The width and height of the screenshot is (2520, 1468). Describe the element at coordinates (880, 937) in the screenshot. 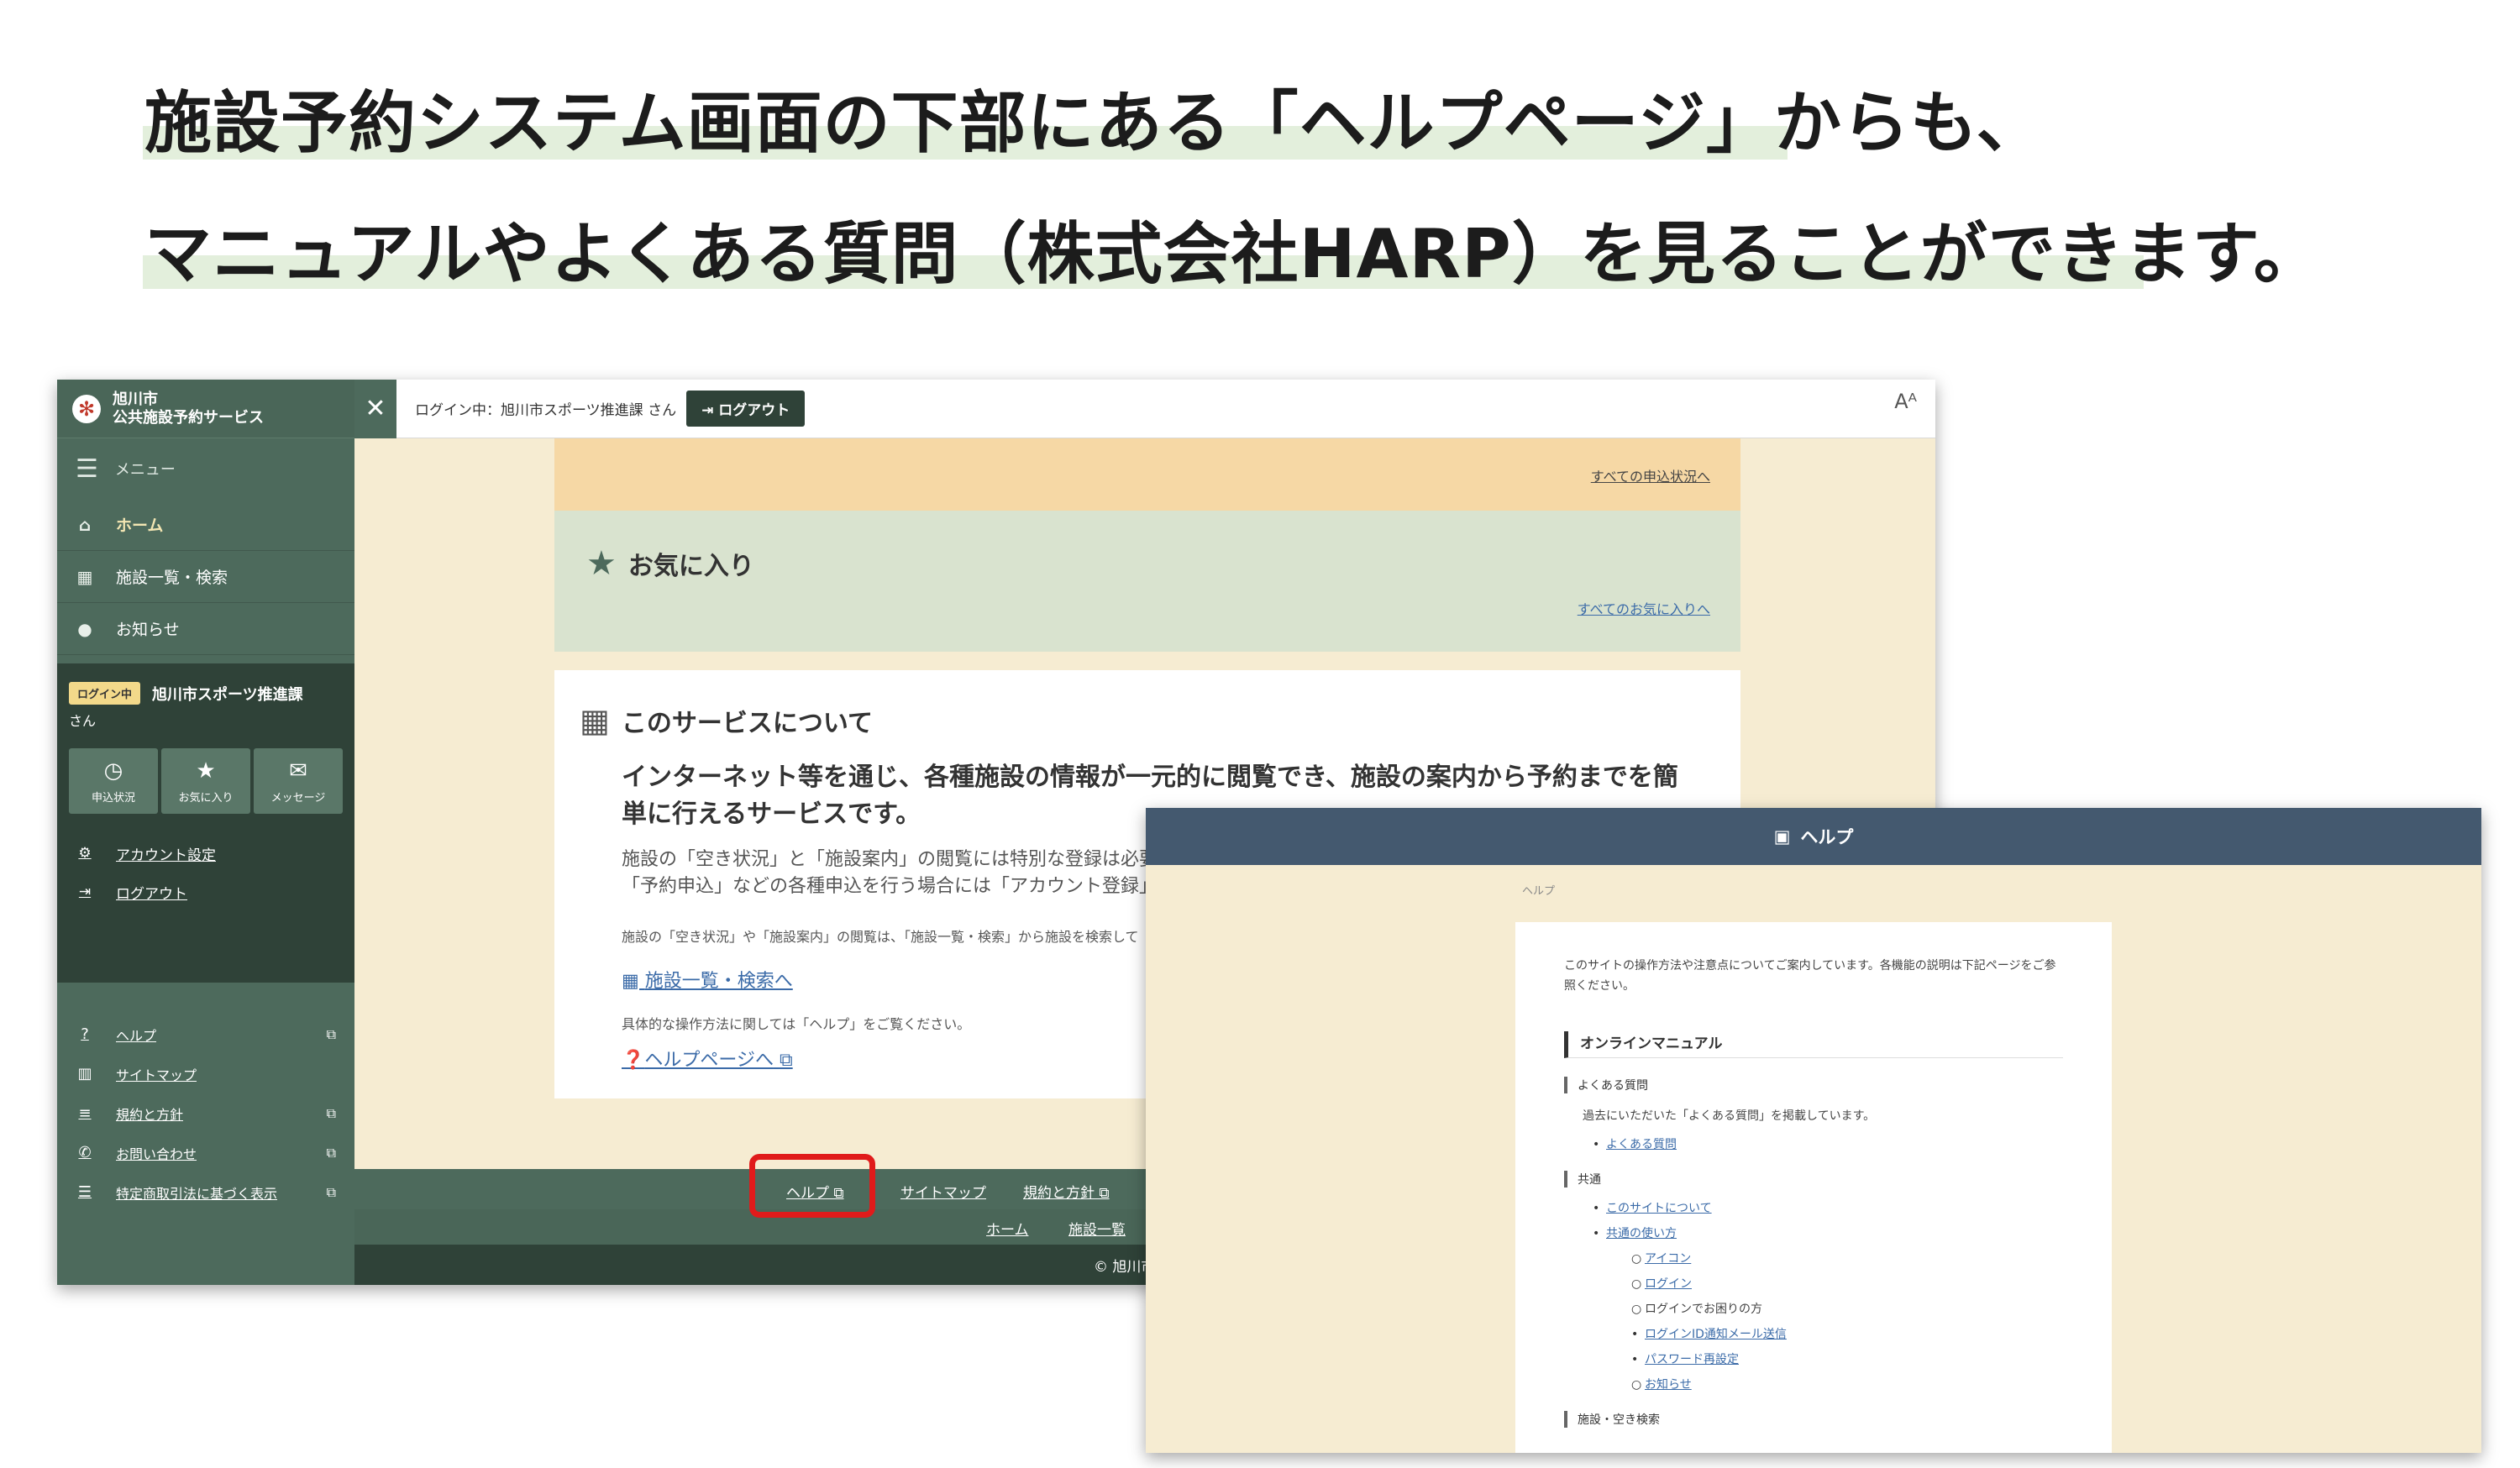

I see `service-note: 施設の「空き状況」や「施設案内」の閲覧は、「施設一覧・検索」から施設を検索して` at that location.